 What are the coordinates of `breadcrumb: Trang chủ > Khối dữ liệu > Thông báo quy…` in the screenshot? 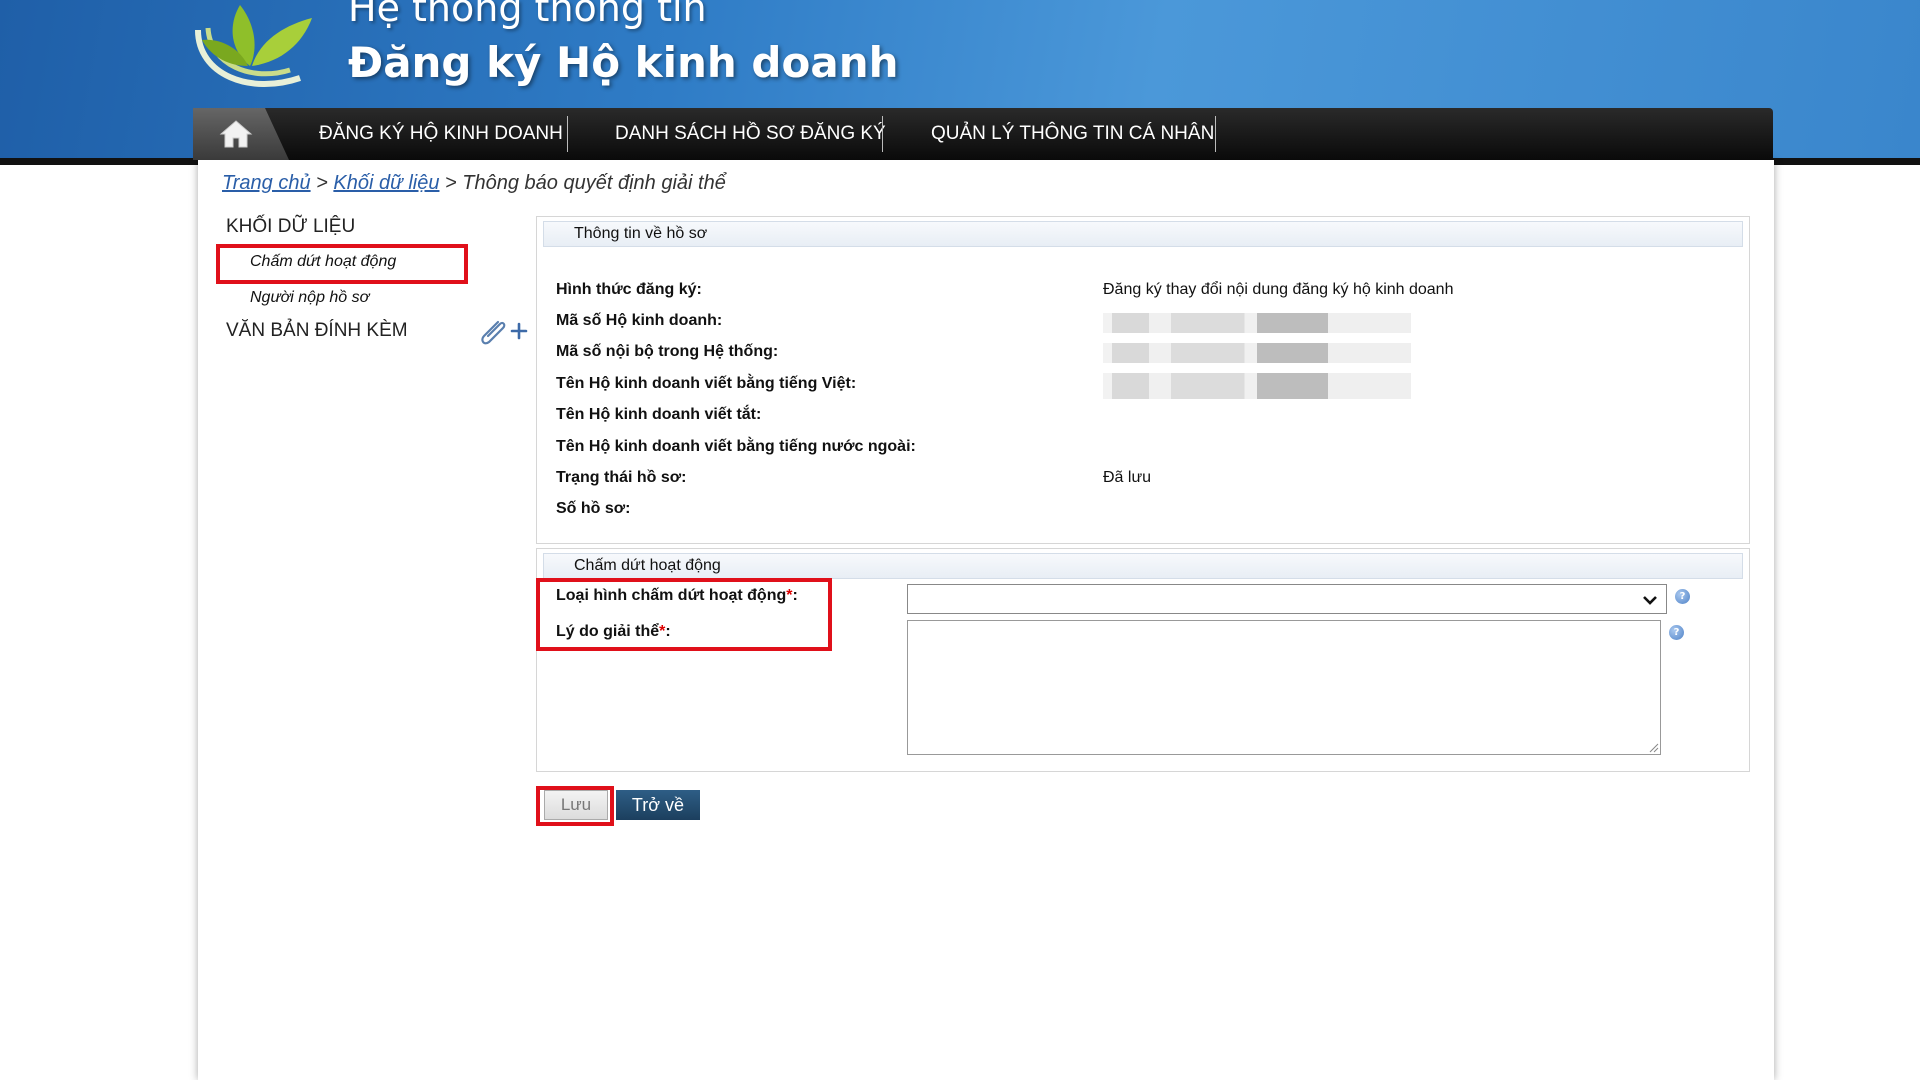 It's located at (474, 183).